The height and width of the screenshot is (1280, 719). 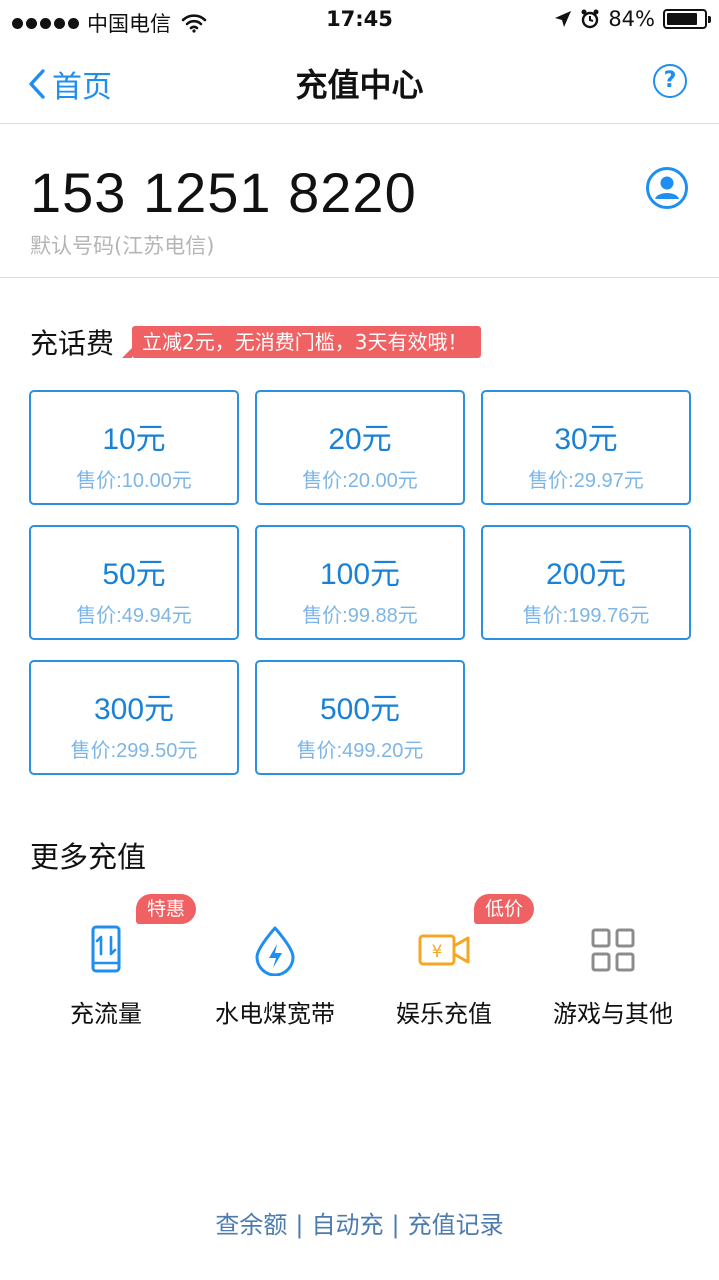 I want to click on option-price: 售价:299.50元, so click(x=134, y=751).